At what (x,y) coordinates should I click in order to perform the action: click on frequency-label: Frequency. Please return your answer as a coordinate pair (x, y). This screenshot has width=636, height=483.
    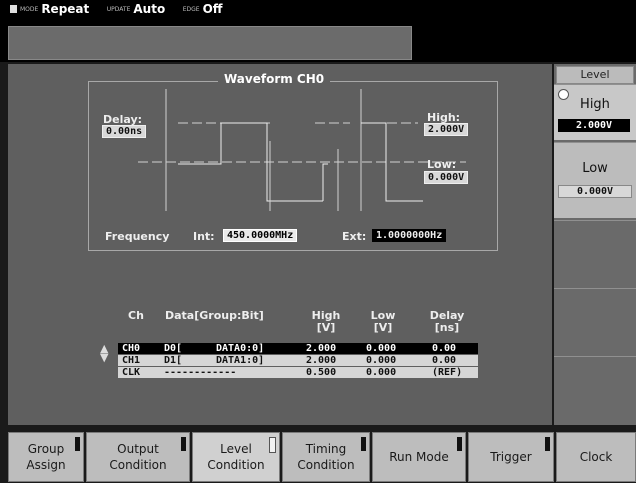
    Looking at the image, I should click on (137, 236).